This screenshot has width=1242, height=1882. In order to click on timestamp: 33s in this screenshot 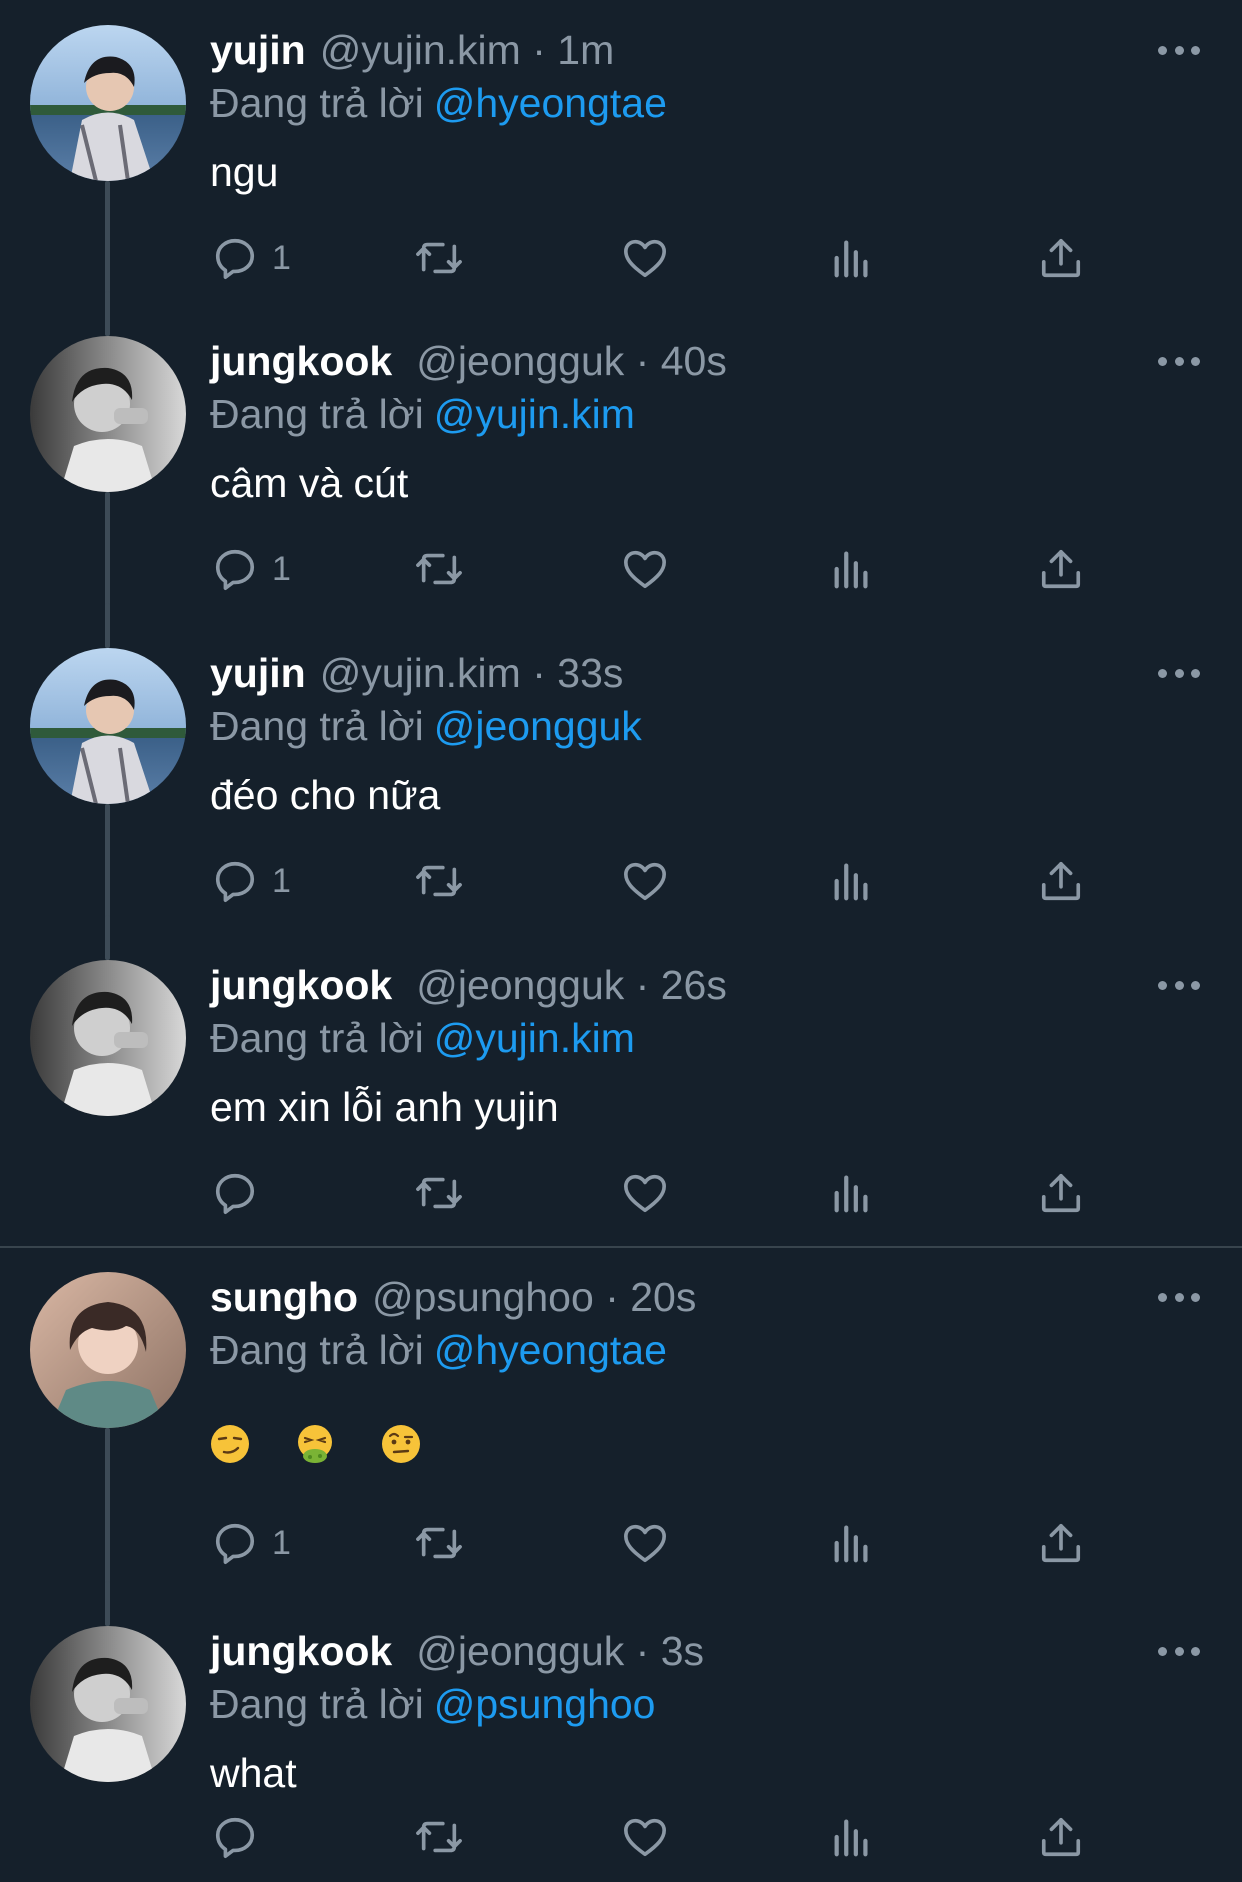, I will do `click(590, 673)`.